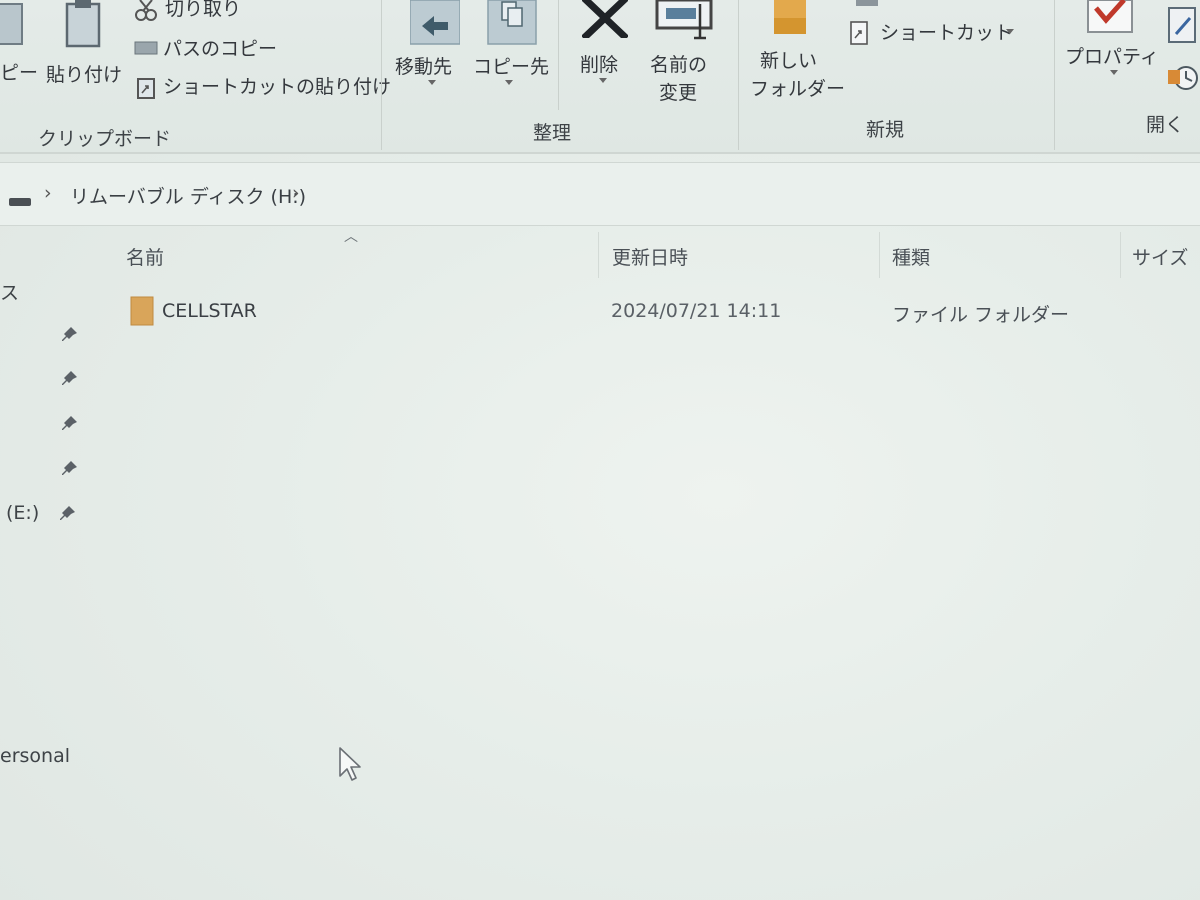  What do you see at coordinates (859, 33) in the screenshot?
I see `shortcut-icon` at bounding box center [859, 33].